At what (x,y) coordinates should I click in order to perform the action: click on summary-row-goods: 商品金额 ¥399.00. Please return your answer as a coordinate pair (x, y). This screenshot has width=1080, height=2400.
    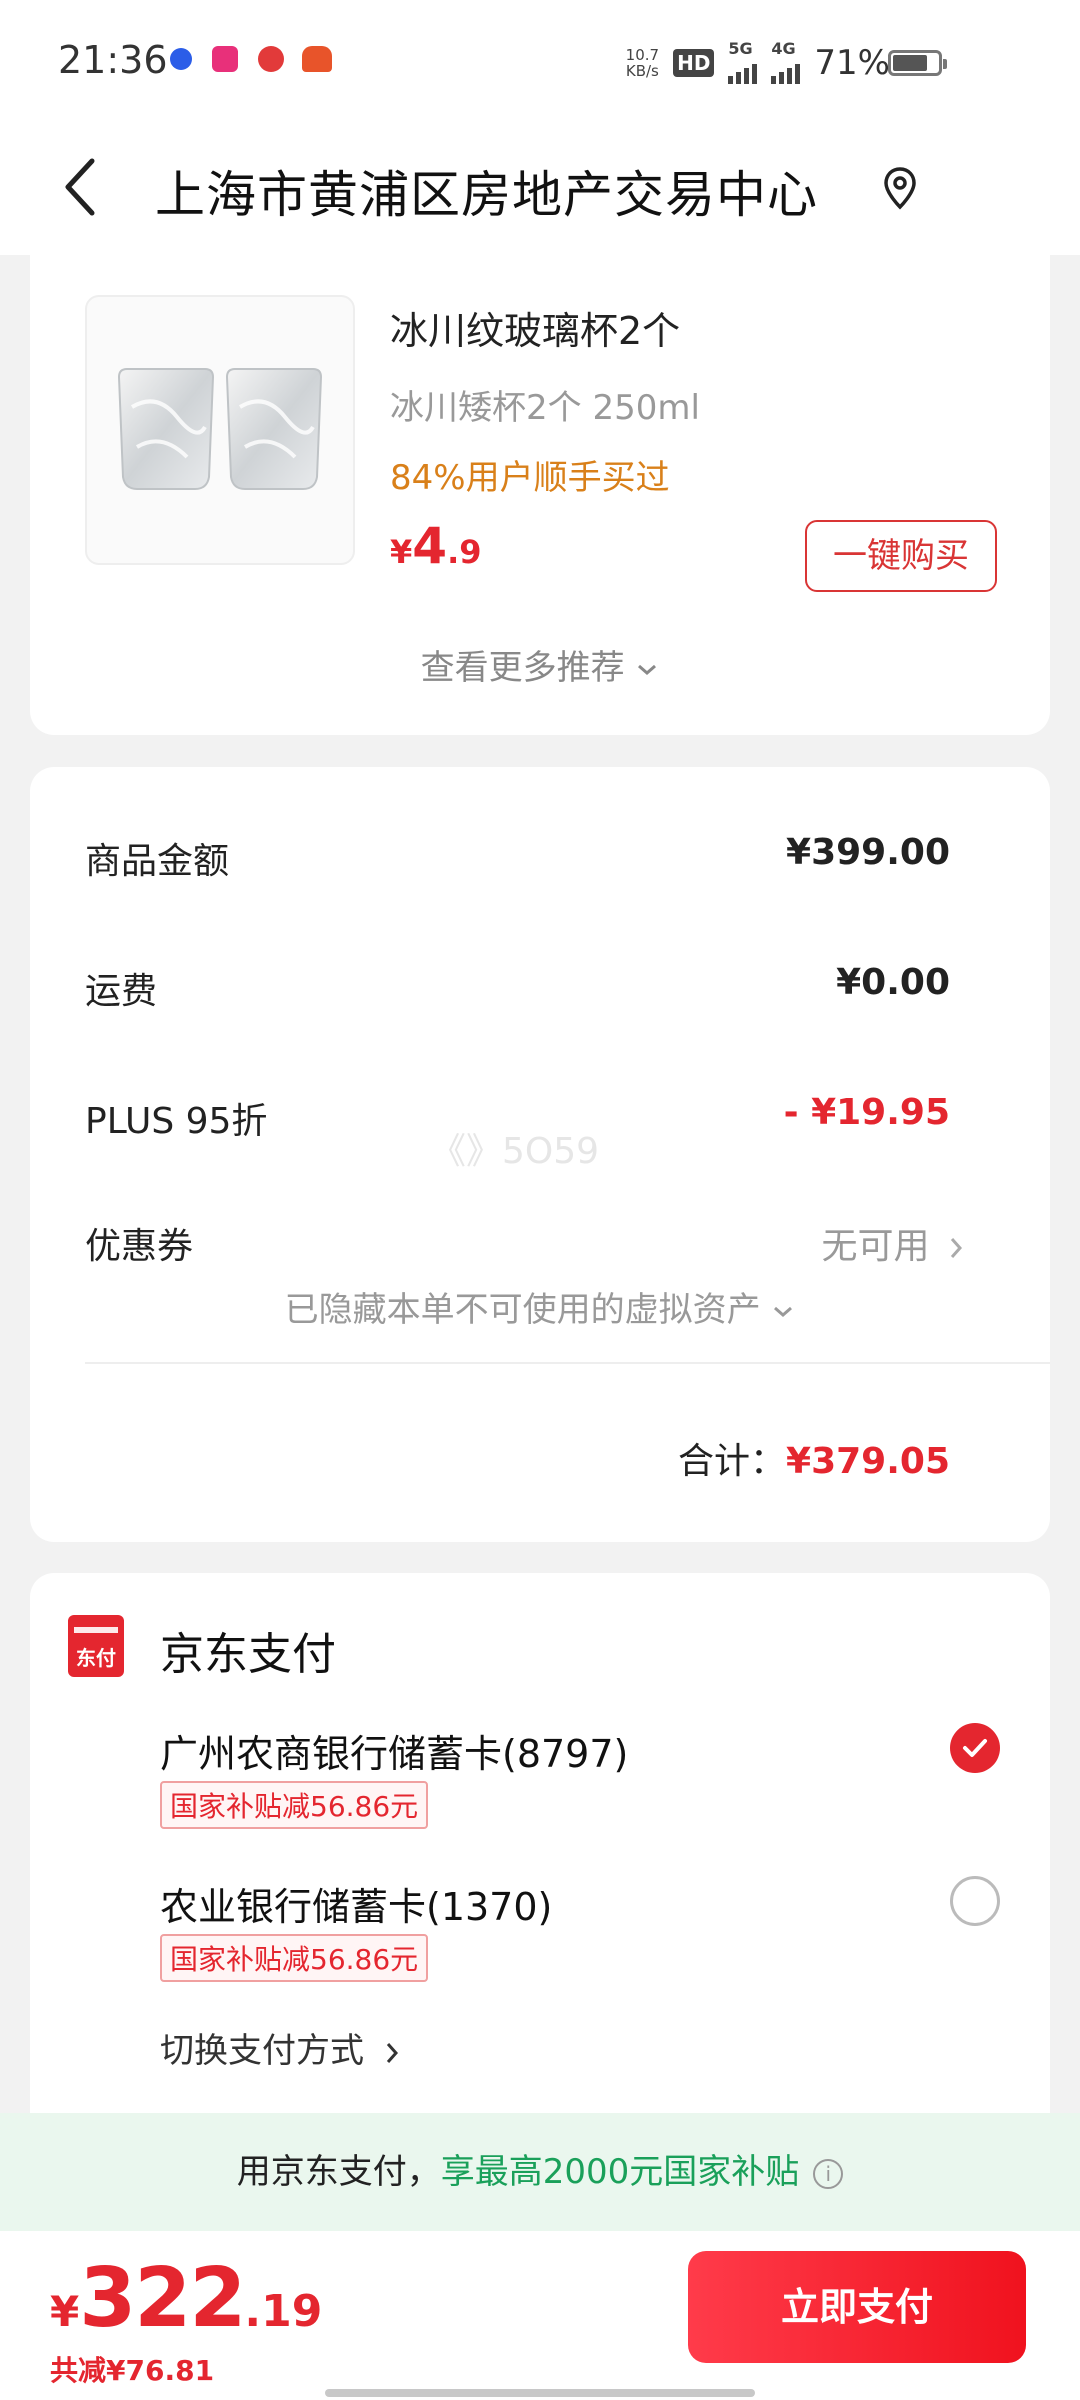
    Looking at the image, I should click on (517, 862).